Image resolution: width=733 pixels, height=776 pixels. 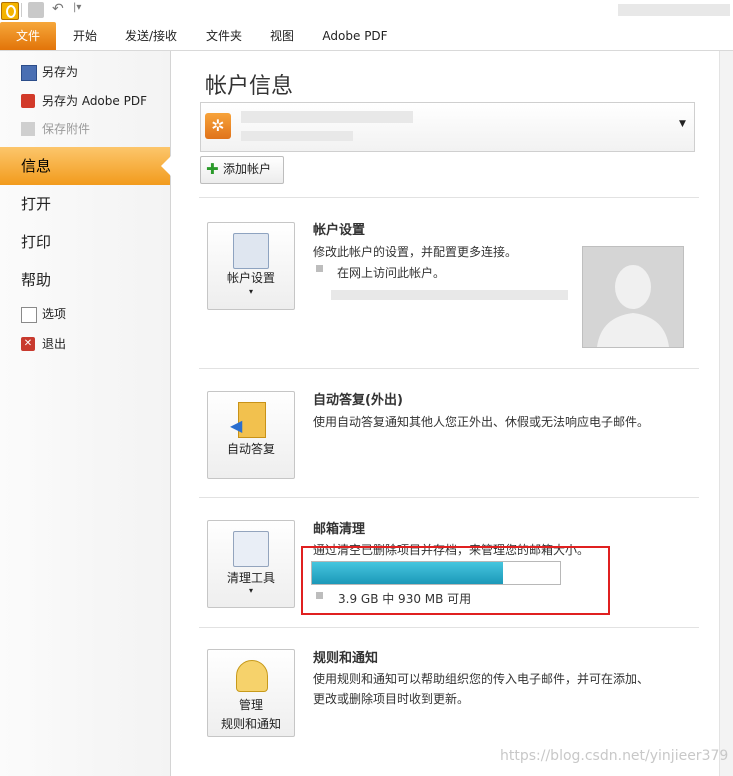 I want to click on attachment-icon, so click(x=28, y=129).